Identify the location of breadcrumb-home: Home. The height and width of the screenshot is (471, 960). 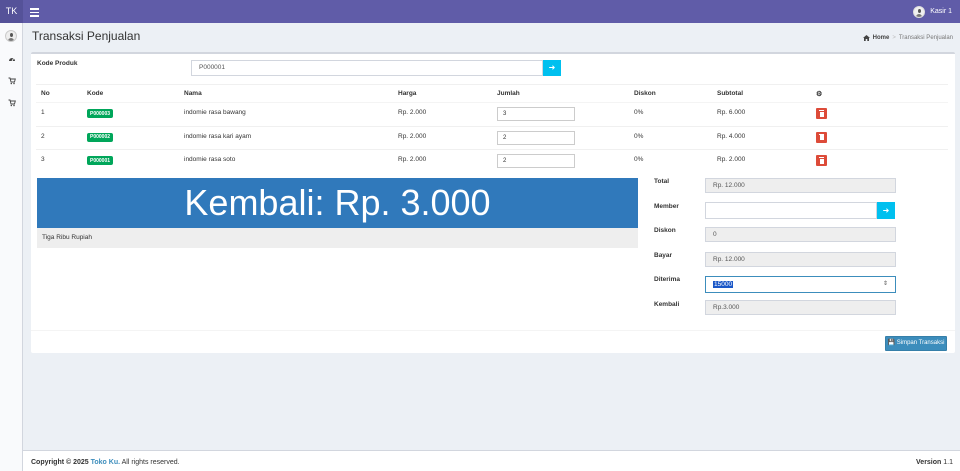
(881, 38).